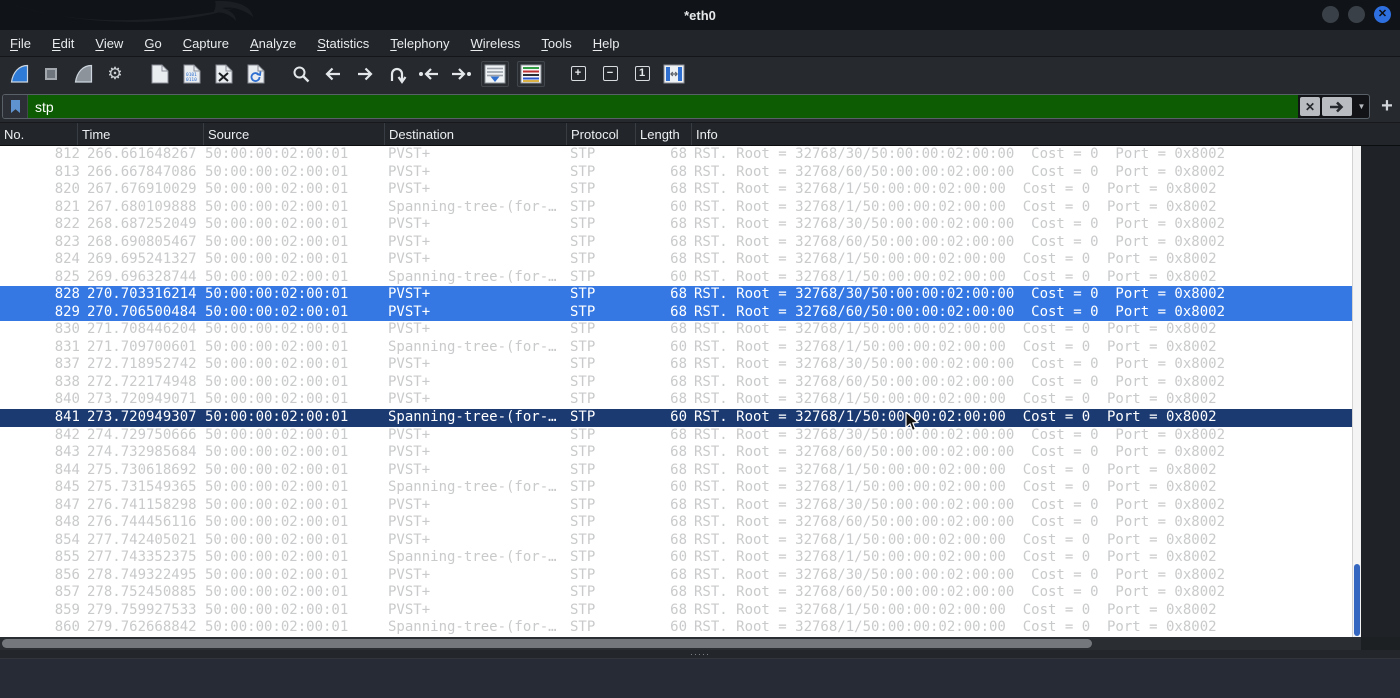 The width and height of the screenshot is (1400, 698). Describe the element at coordinates (1021, 134) in the screenshot. I see `column-header-info: Info` at that location.